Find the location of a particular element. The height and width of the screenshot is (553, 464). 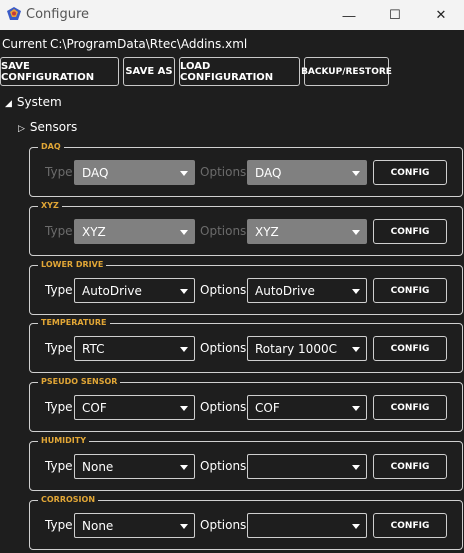

save-configuration-button: SAVE CONFIGURATION is located at coordinates (59, 71).